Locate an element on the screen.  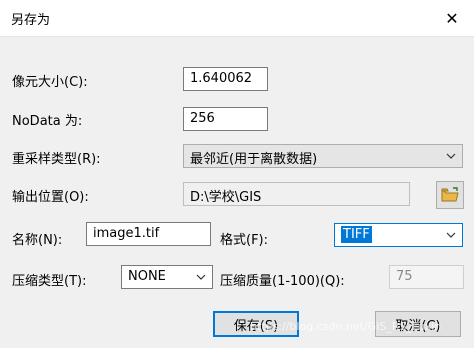
window-title: 另存为 is located at coordinates (31, 20).